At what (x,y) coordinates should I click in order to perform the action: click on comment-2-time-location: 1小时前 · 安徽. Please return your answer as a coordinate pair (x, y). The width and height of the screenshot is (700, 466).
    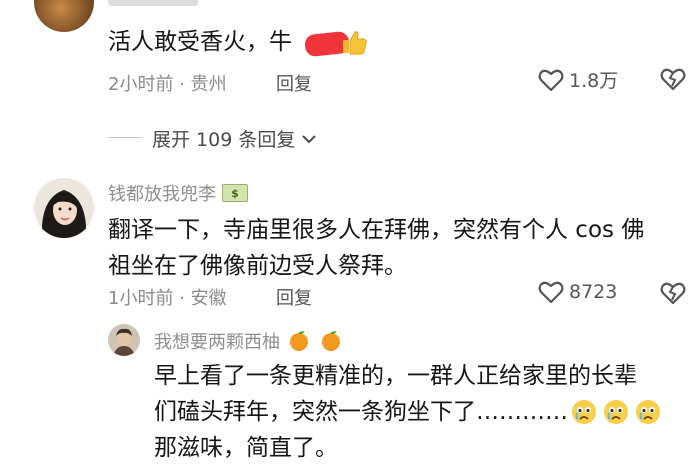
    Looking at the image, I should click on (167, 298).